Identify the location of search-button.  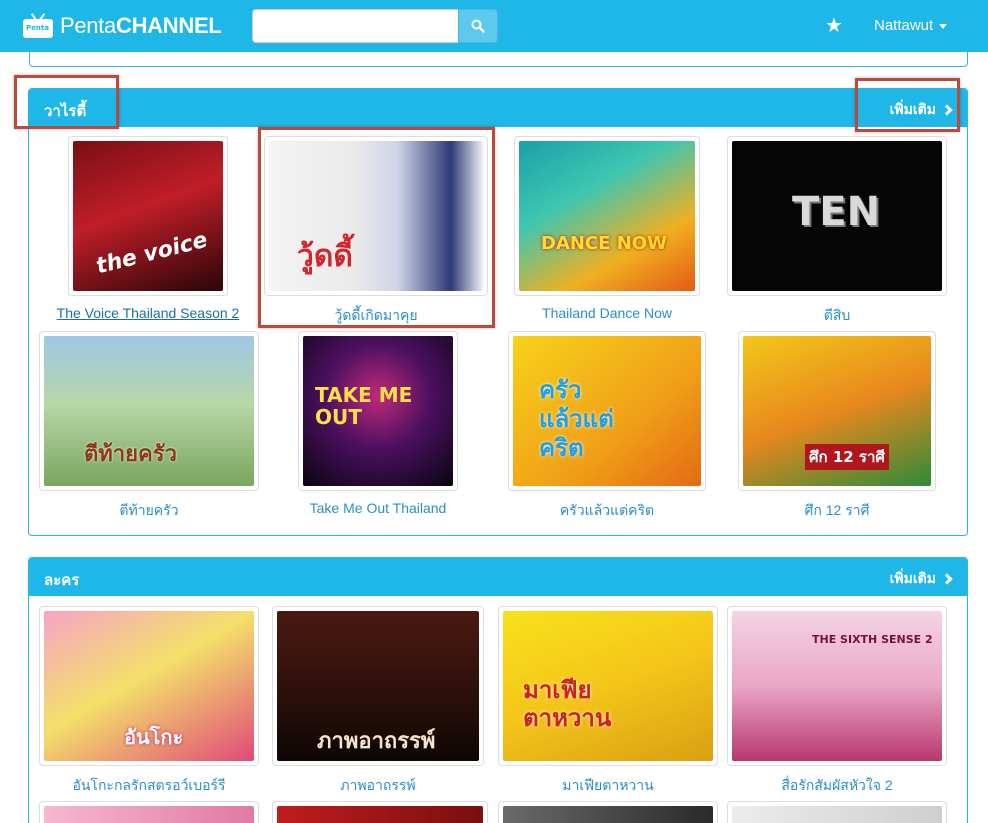
(478, 26).